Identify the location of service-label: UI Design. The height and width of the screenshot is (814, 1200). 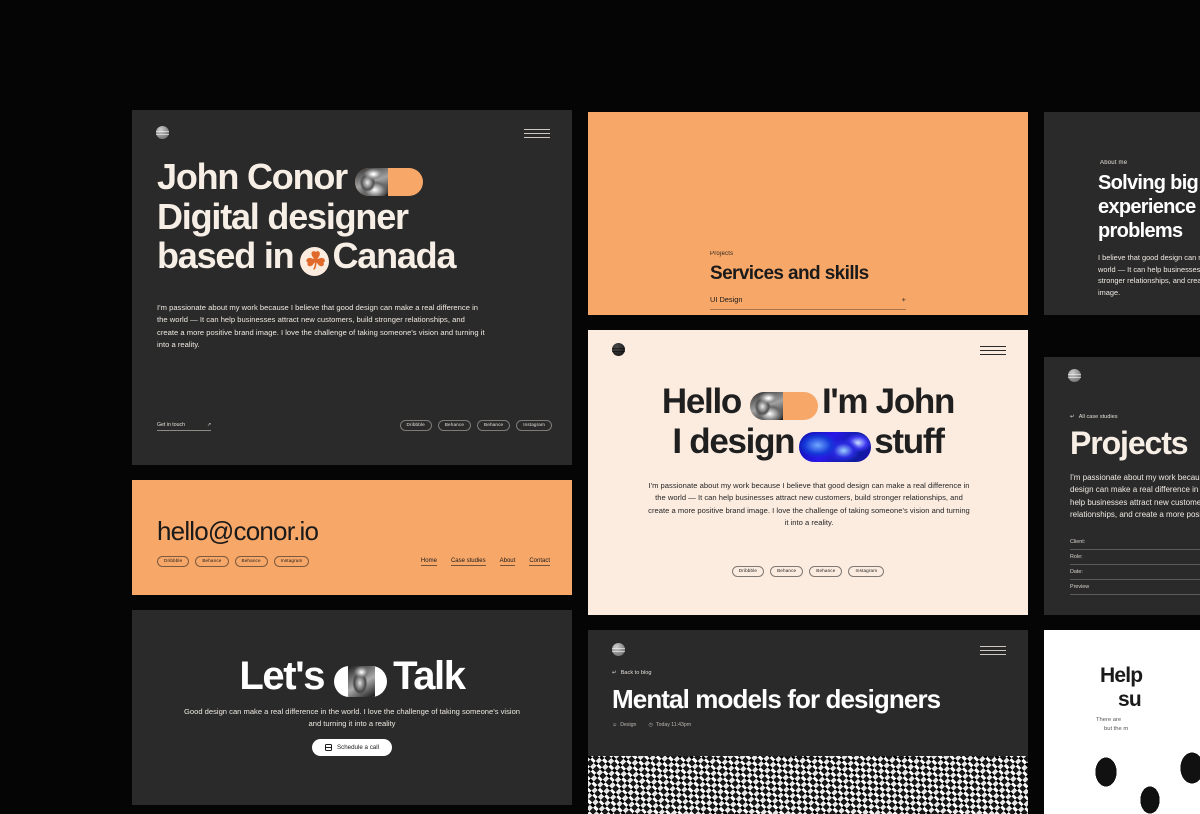
(726, 299).